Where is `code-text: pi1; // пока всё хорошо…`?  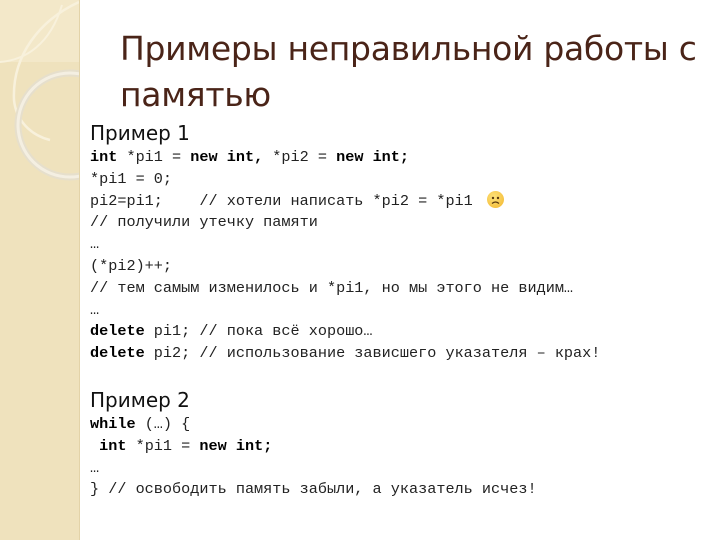
code-text: pi1; // пока всё хорошо… is located at coordinates (258, 331).